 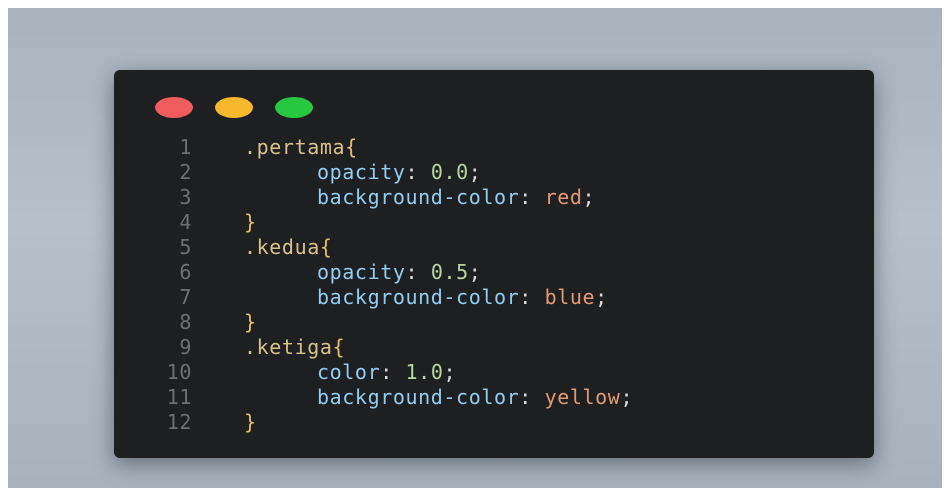 I want to click on code-line: 3 background-color: red;, so click(x=373, y=197).